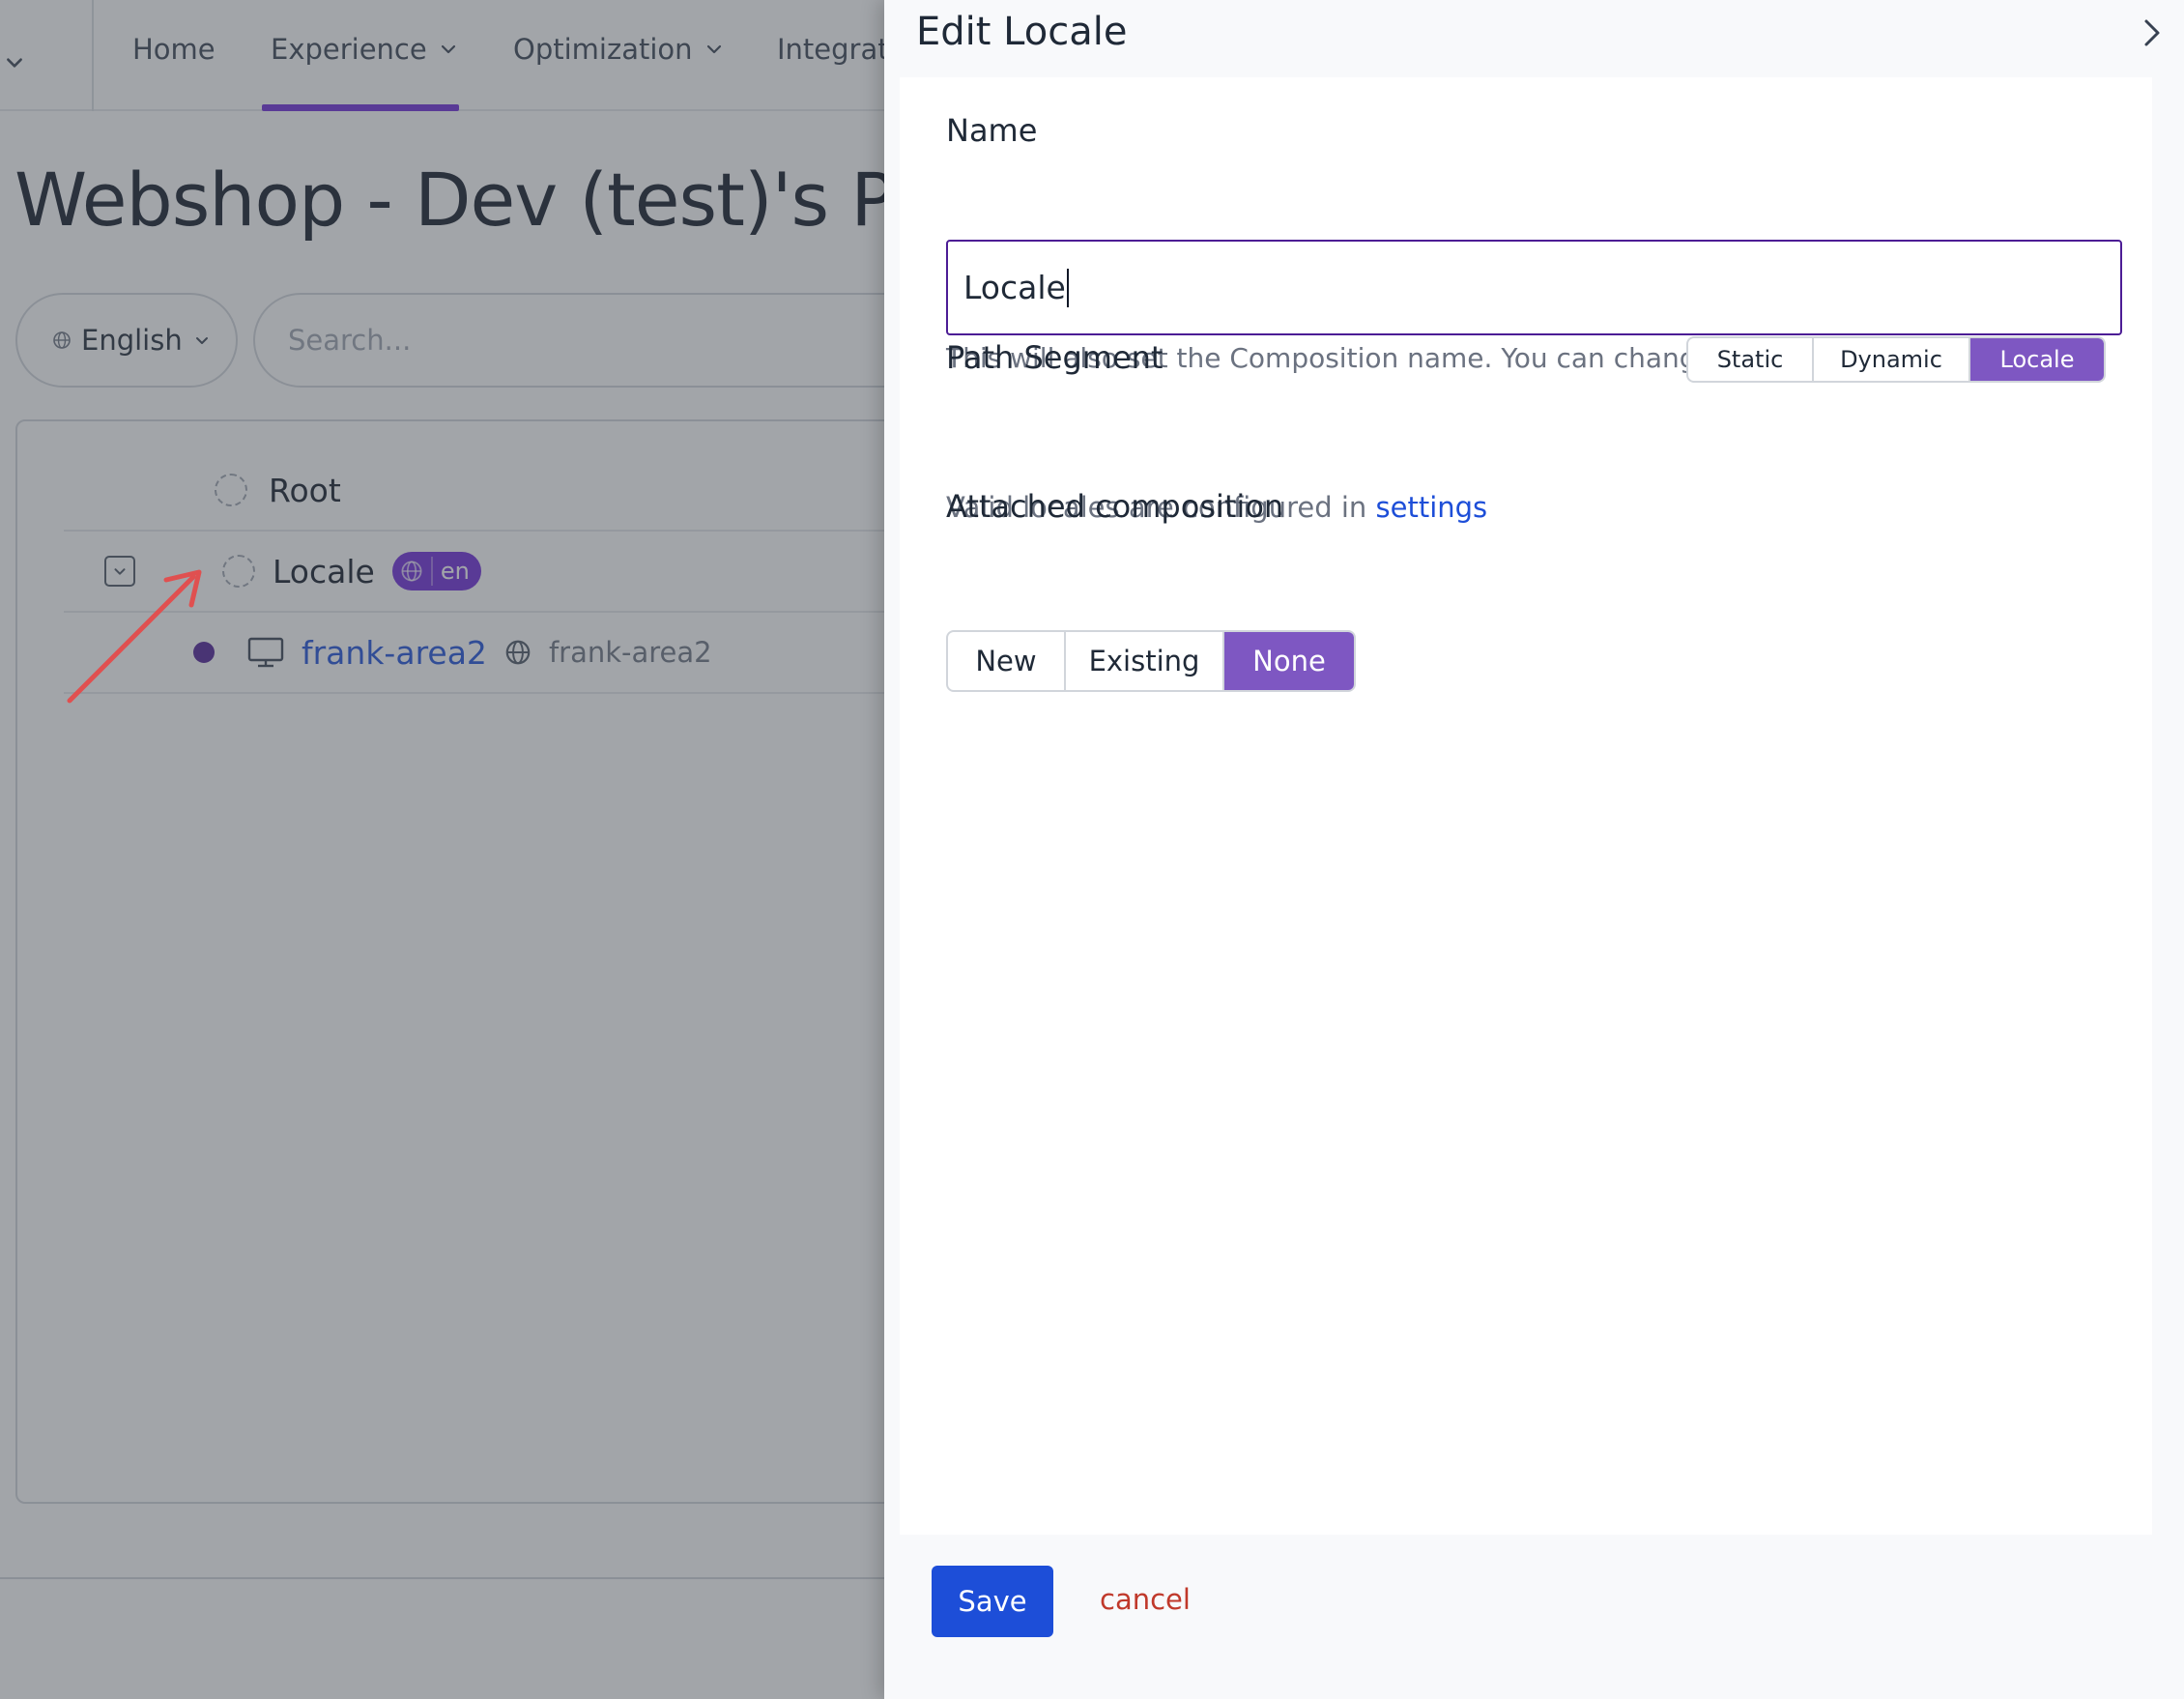 Image resolution: width=2184 pixels, height=1699 pixels. I want to click on path-option-locale: Locale, so click(2037, 360).